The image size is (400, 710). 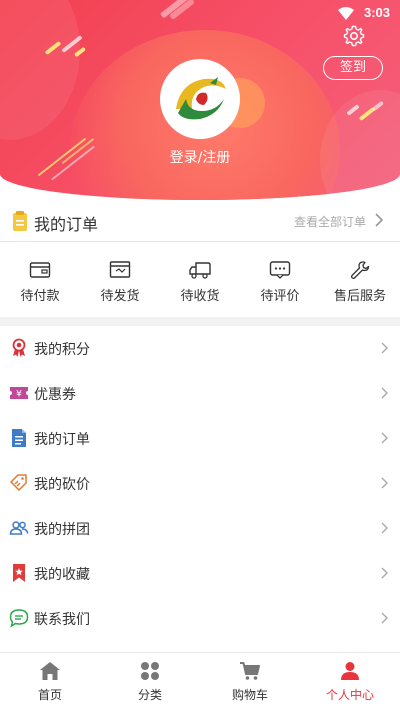 I want to click on price-tag-icon, so click(x=18, y=482).